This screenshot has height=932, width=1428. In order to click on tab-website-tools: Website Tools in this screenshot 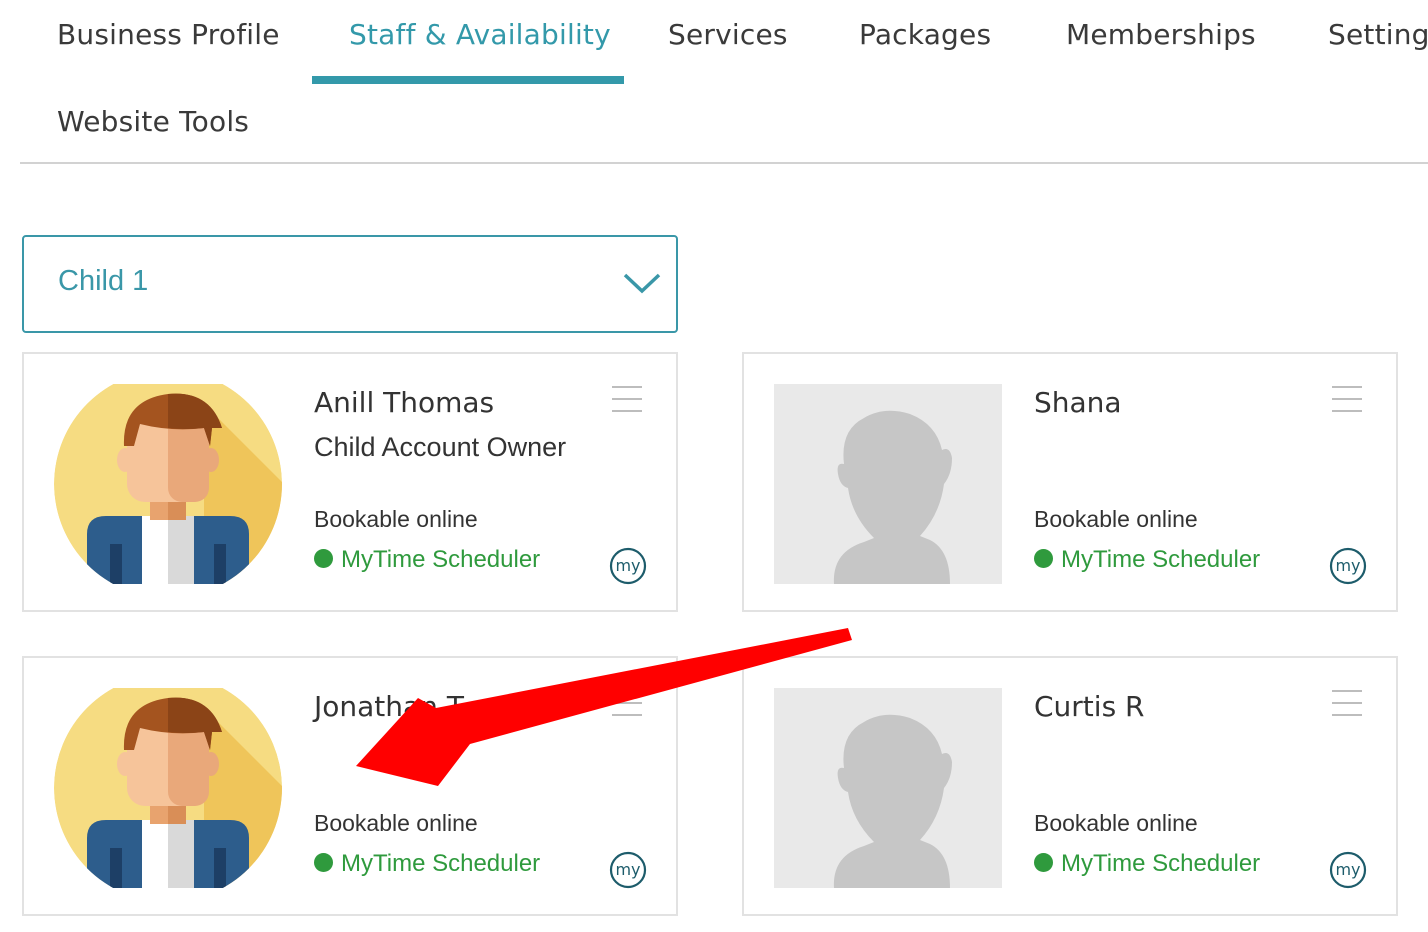, I will do `click(153, 121)`.